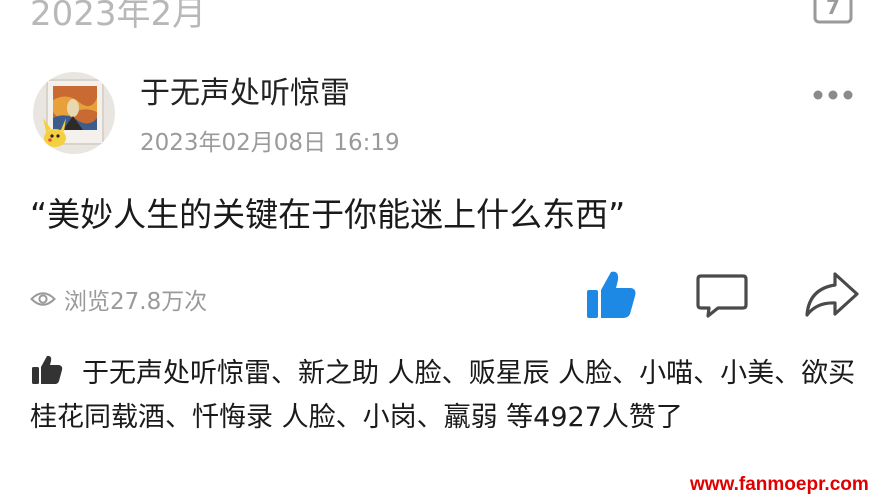 The image size is (889, 500). What do you see at coordinates (833, 9) in the screenshot?
I see `calendar-day: 7` at bounding box center [833, 9].